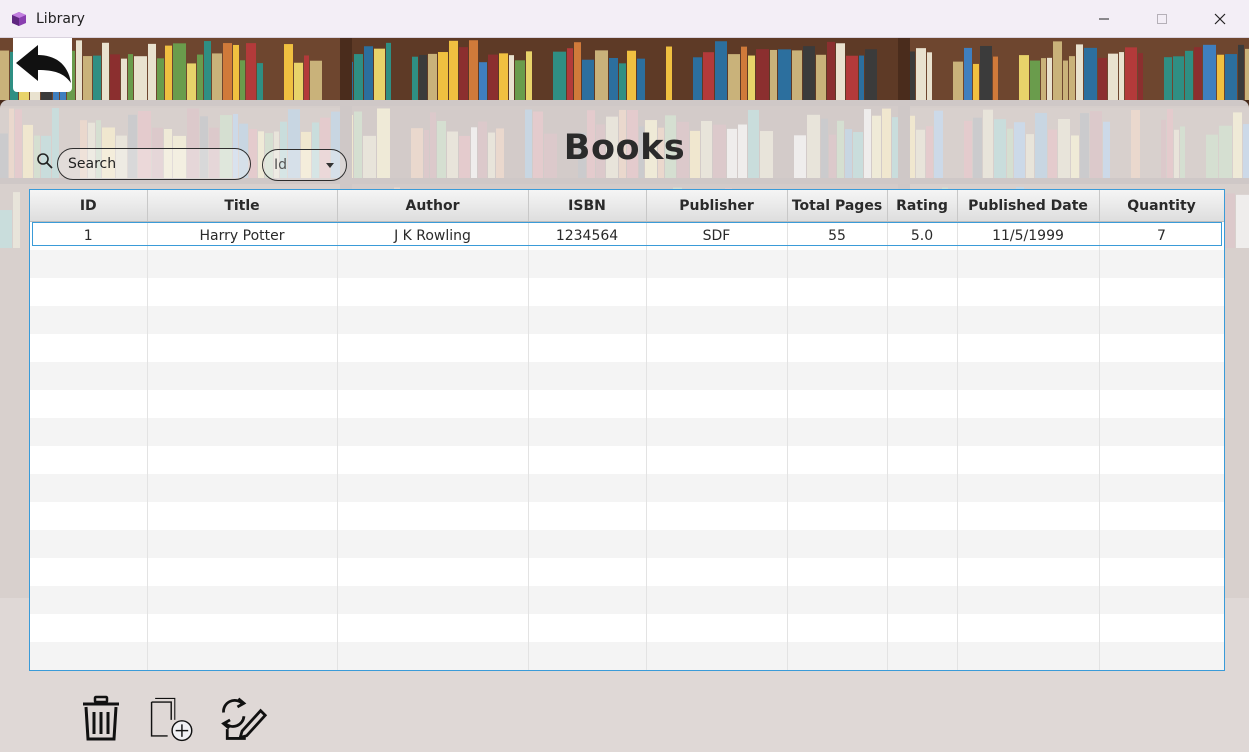 The width and height of the screenshot is (1249, 752). Describe the element at coordinates (587, 206) in the screenshot. I see `column-header-isbn: ISBN` at that location.